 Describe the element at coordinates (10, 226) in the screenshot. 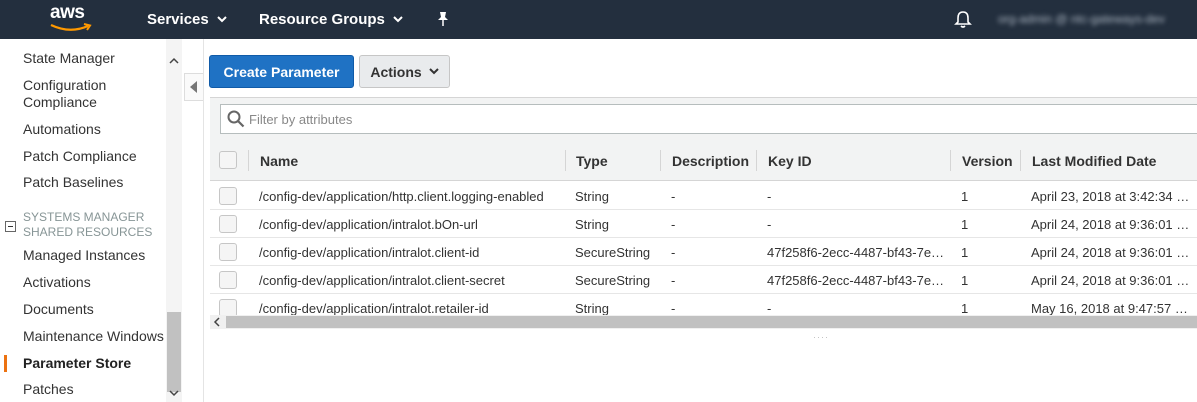

I see `collapse-section-icon` at that location.